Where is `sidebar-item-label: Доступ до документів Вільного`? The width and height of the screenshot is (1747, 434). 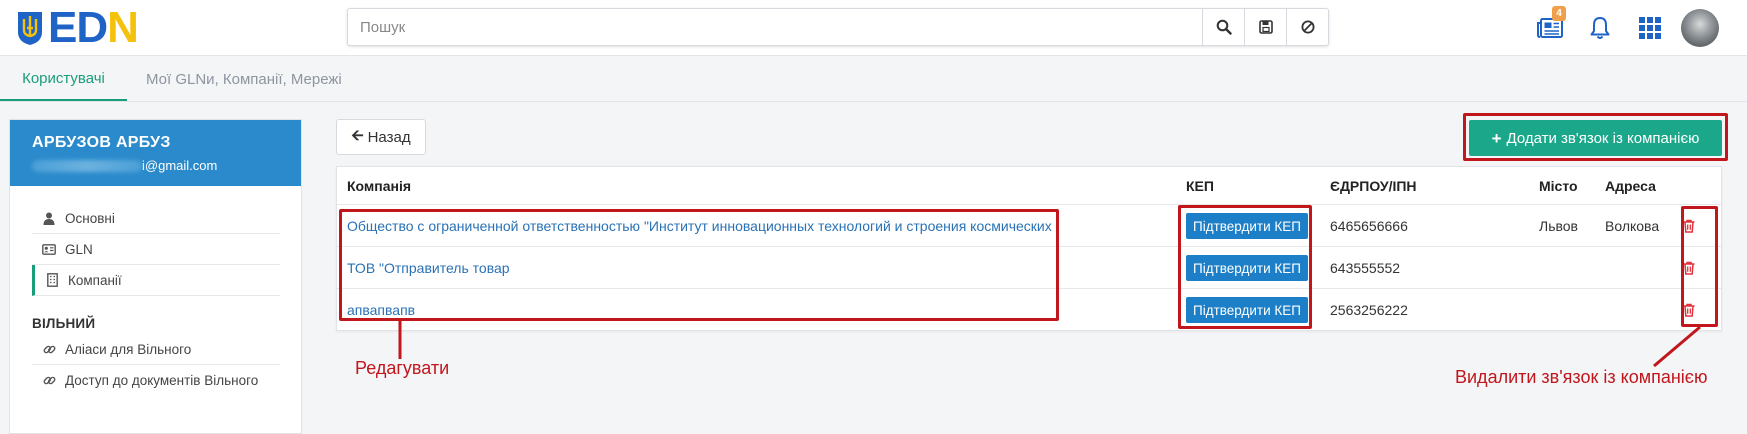 sidebar-item-label: Доступ до документів Вільного is located at coordinates (162, 380).